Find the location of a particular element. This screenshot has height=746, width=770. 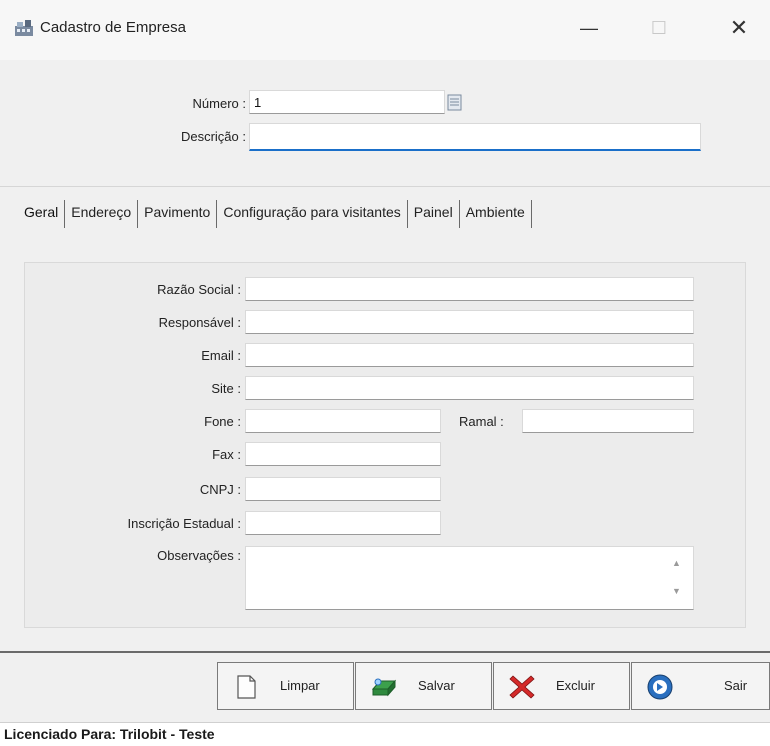

delete-x-icon is located at coordinates (522, 687).